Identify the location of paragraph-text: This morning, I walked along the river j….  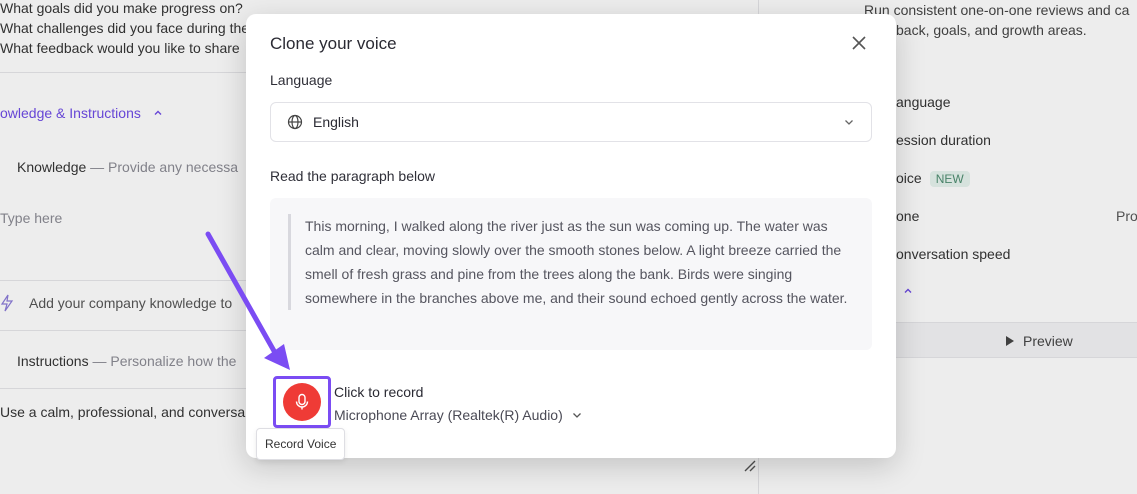
(570, 262).